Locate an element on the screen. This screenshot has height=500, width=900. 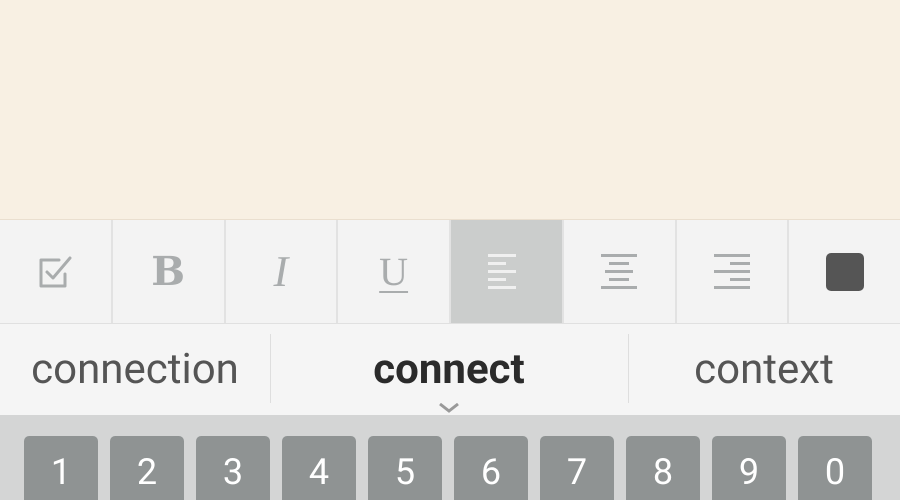
key: 9 is located at coordinates (749, 468).